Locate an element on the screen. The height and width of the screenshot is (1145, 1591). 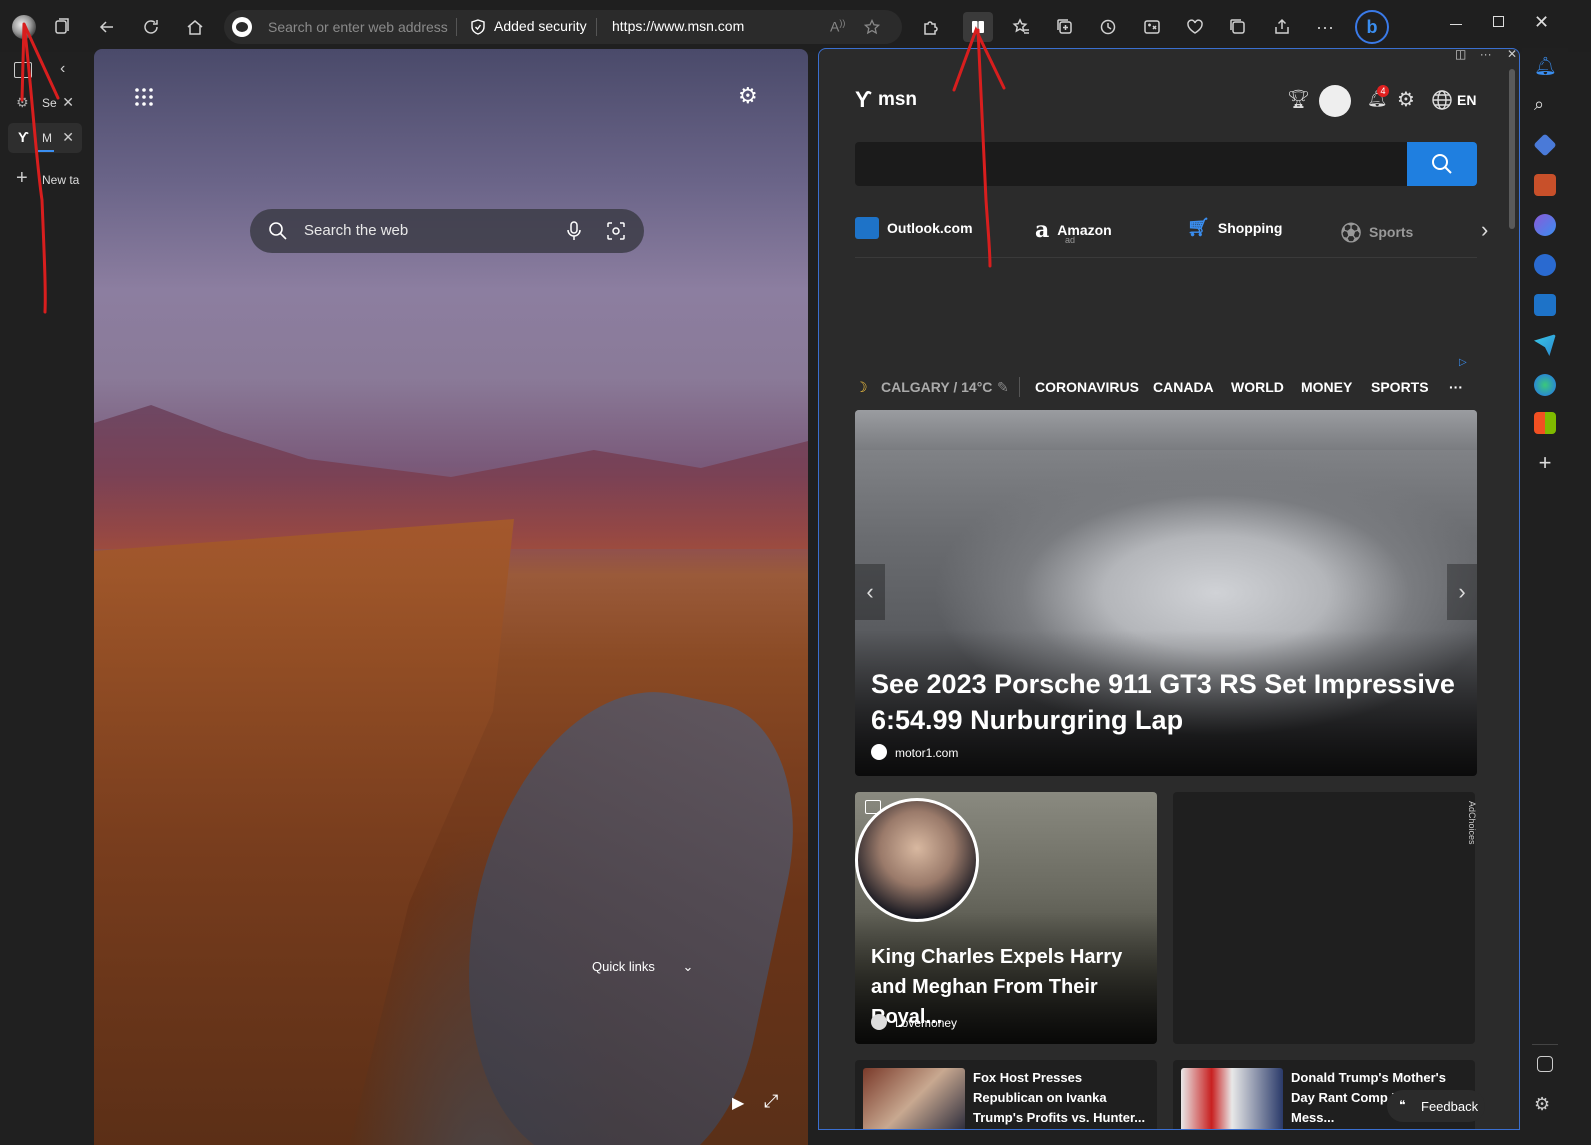
minimize-button is located at coordinates (1456, 24).